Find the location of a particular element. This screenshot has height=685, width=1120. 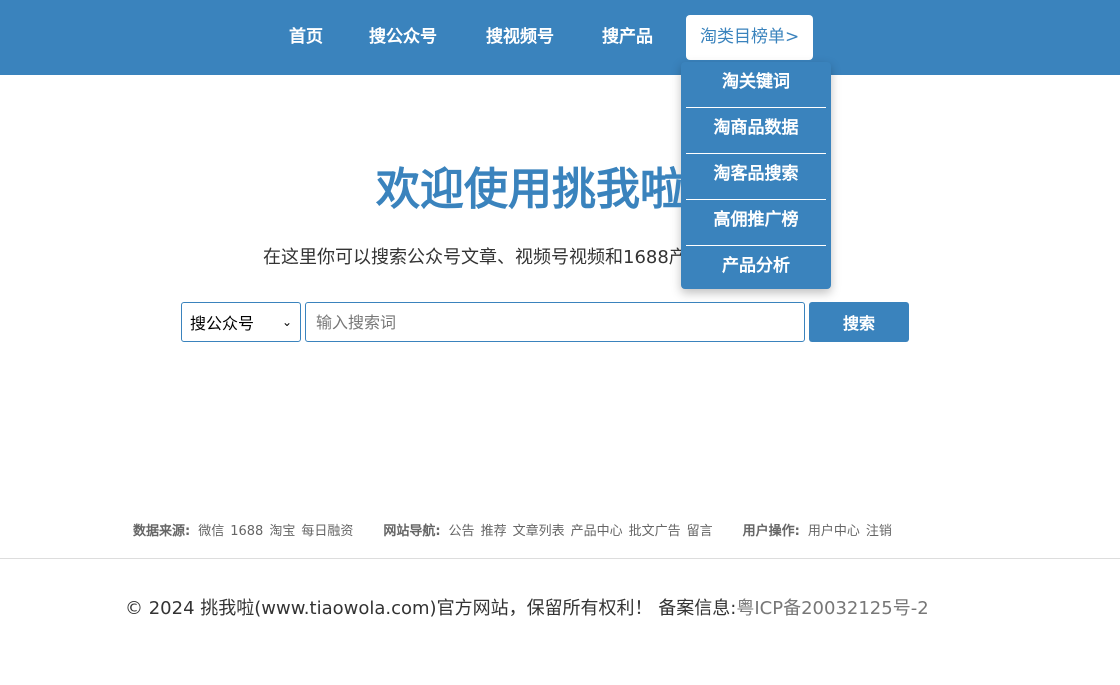

link-recommend: 推荐 is located at coordinates (494, 532).